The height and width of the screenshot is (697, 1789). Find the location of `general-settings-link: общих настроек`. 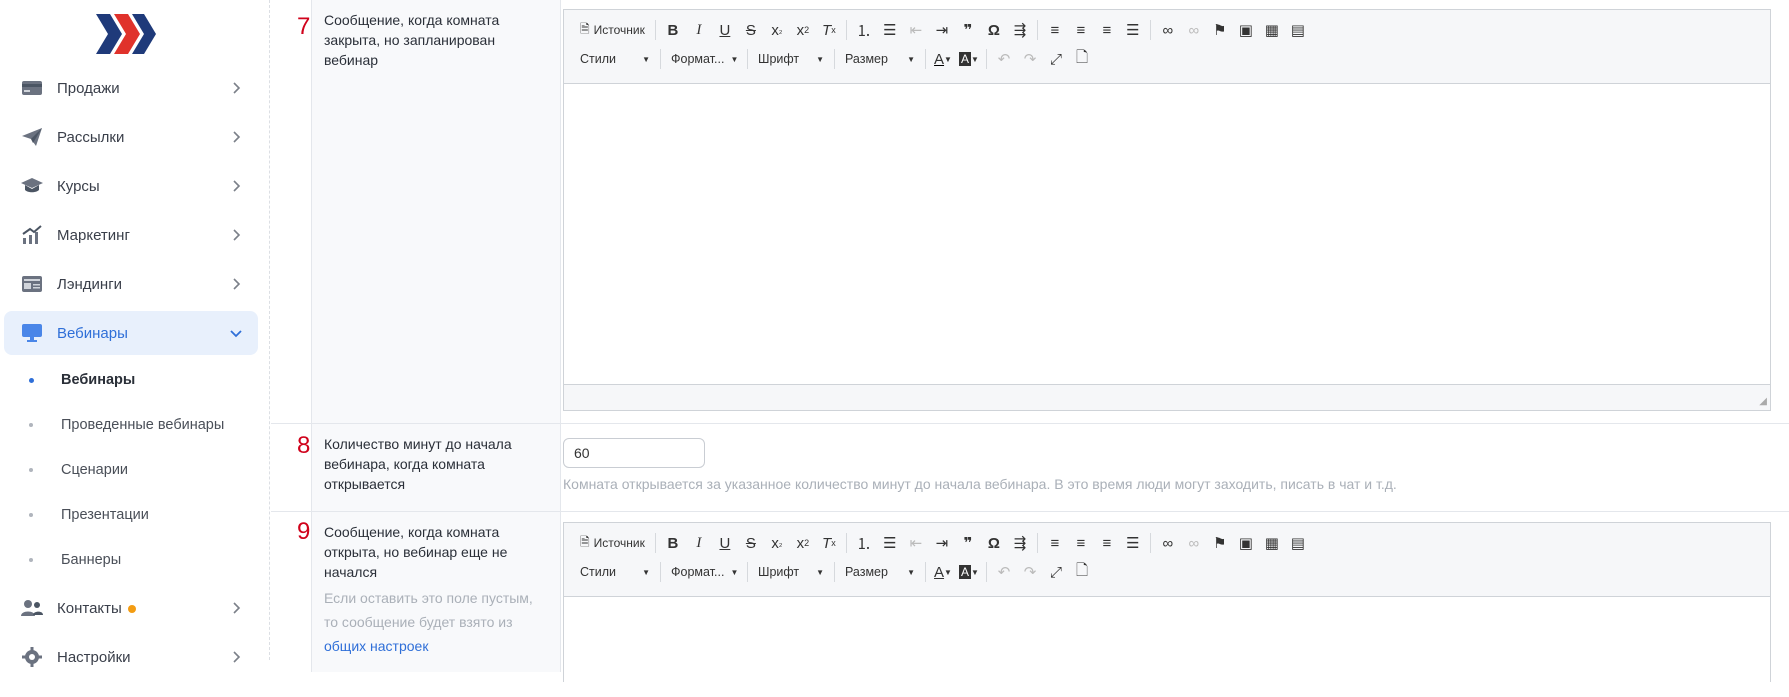

general-settings-link: общих настроек is located at coordinates (376, 646).